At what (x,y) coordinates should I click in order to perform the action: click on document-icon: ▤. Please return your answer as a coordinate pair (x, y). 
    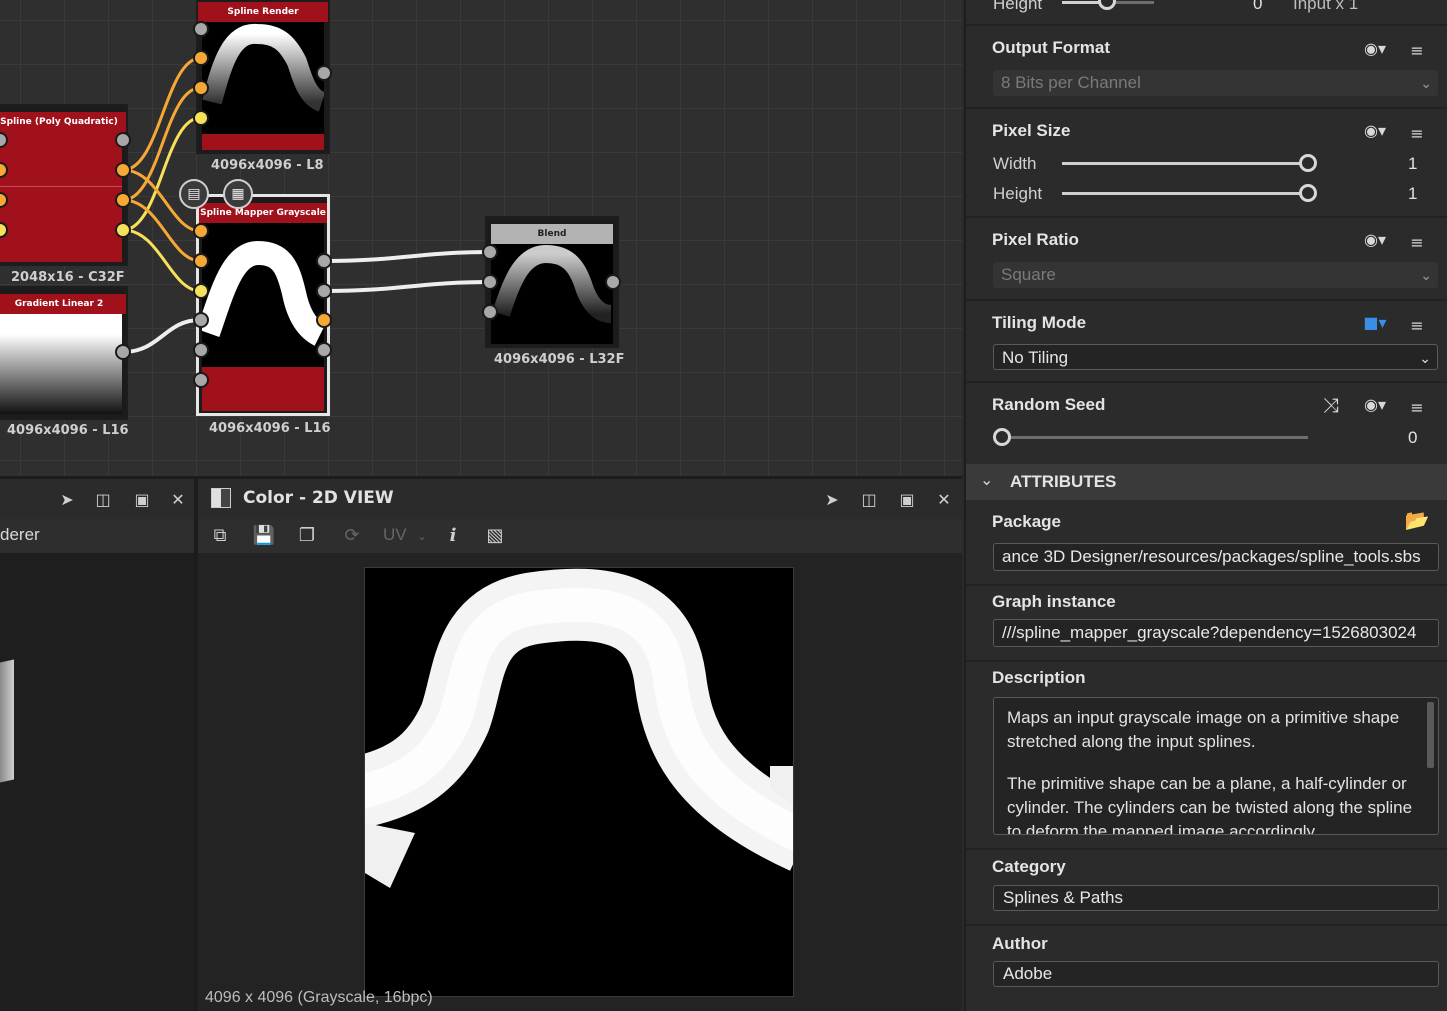
    Looking at the image, I should click on (194, 194).